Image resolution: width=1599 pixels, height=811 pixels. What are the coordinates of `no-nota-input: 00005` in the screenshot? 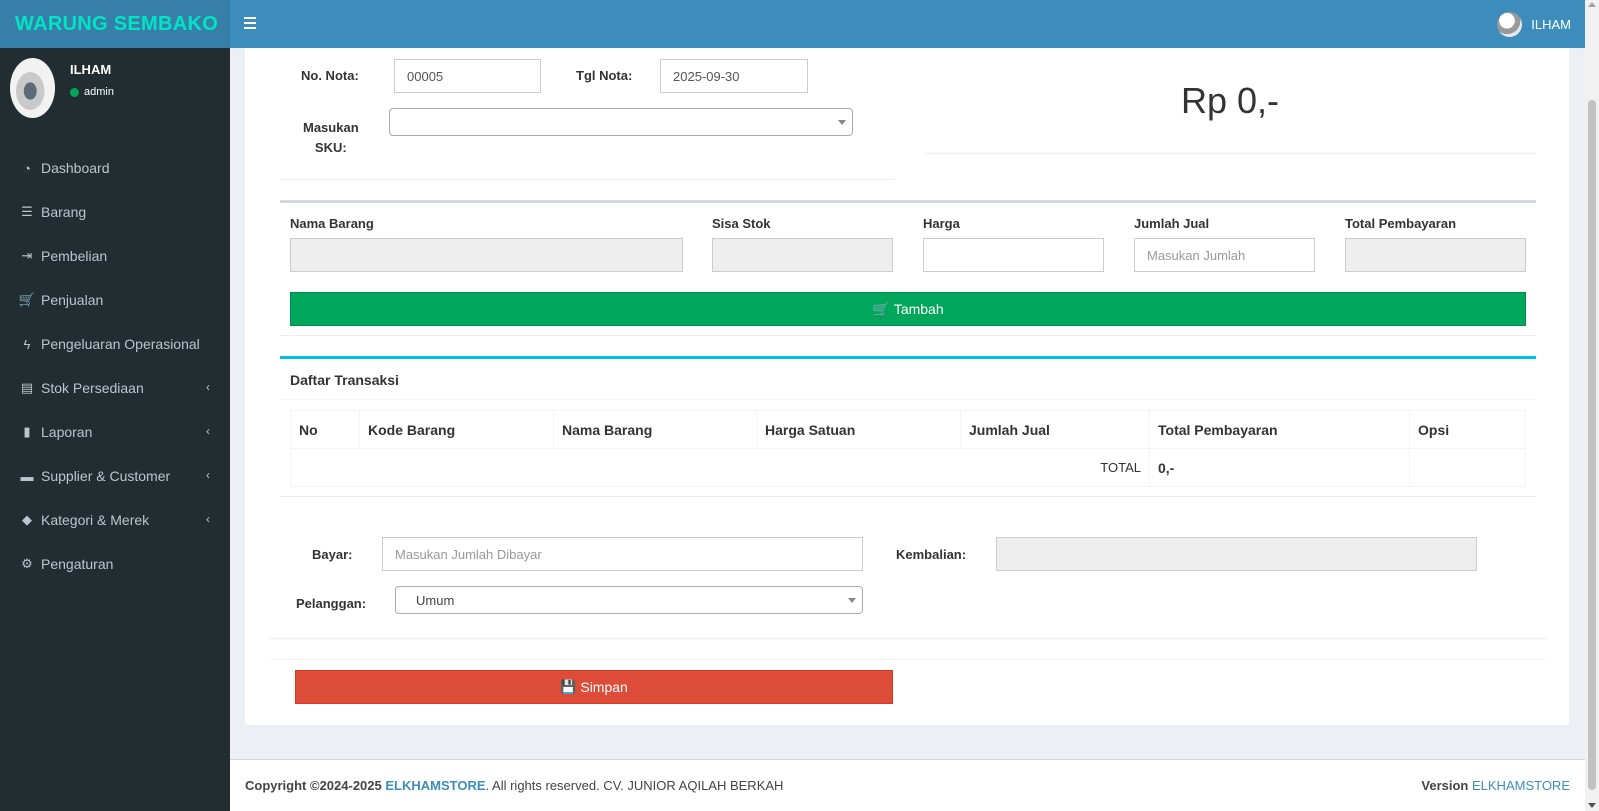 It's located at (467, 76).